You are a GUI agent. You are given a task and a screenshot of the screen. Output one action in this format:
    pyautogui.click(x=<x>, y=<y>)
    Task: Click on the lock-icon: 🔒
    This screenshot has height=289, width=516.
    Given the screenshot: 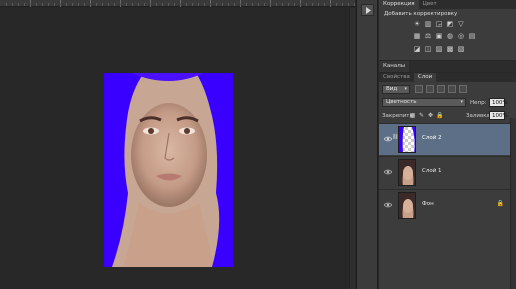 What is the action you would take?
    pyautogui.click(x=500, y=203)
    